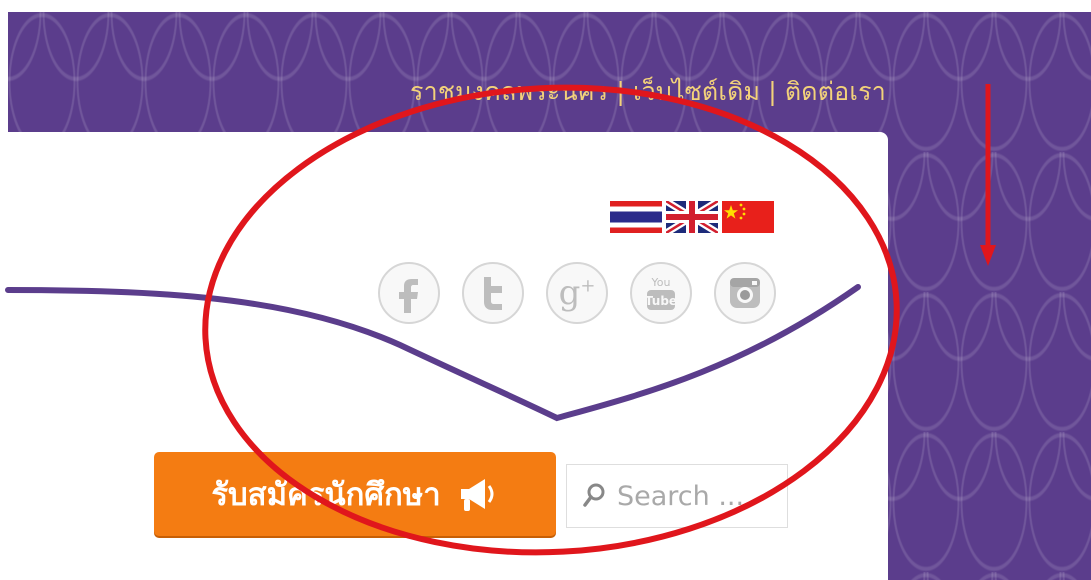  Describe the element at coordinates (477, 495) in the screenshot. I see `megaphone-icon` at that location.